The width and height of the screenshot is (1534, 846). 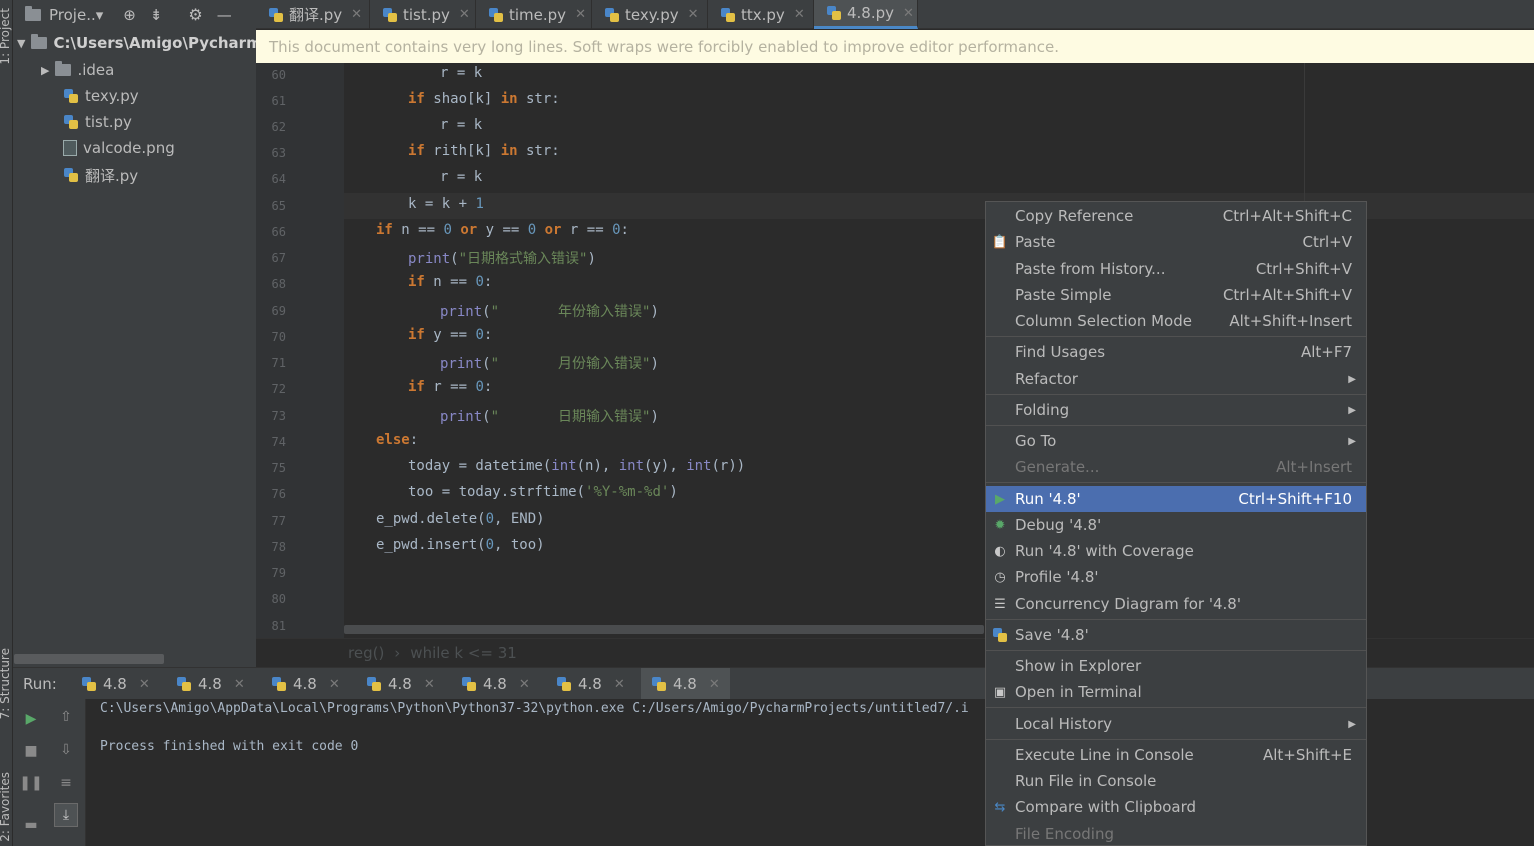 What do you see at coordinates (100, 175) in the screenshot?
I see `tree-item-fanyi: 翻译.py` at bounding box center [100, 175].